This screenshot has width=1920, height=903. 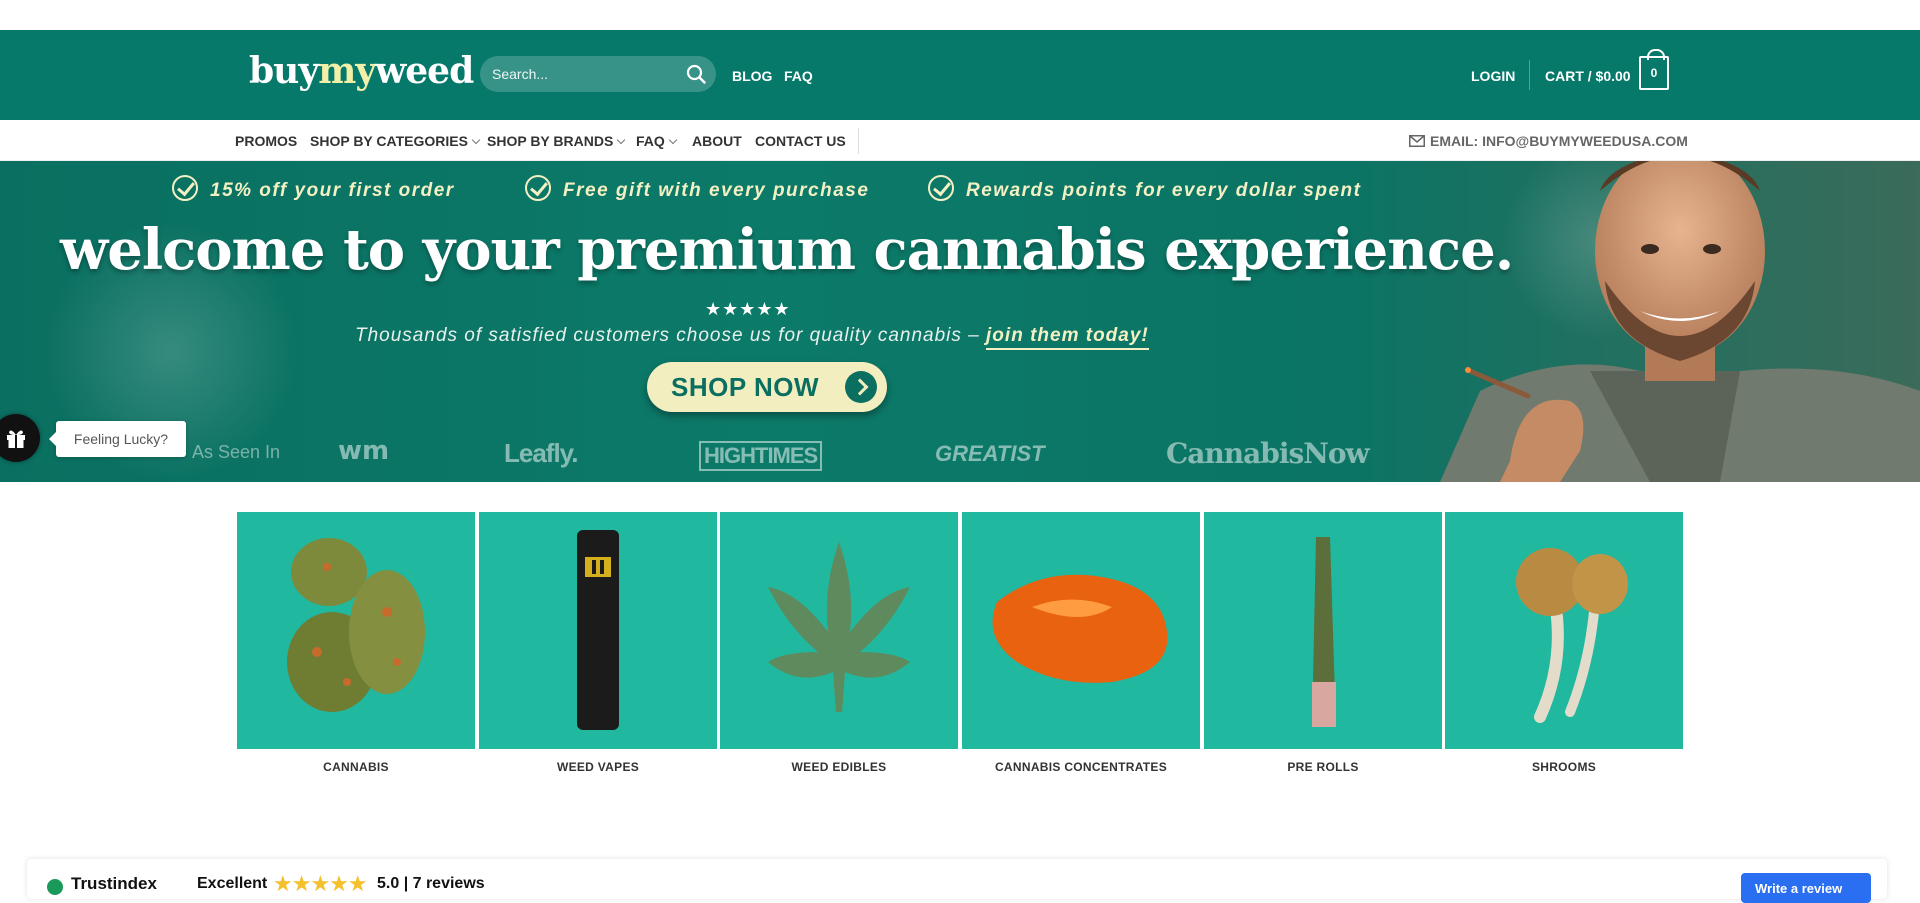 I want to click on perk-free-gift: Free gift with every purchase, so click(x=697, y=189).